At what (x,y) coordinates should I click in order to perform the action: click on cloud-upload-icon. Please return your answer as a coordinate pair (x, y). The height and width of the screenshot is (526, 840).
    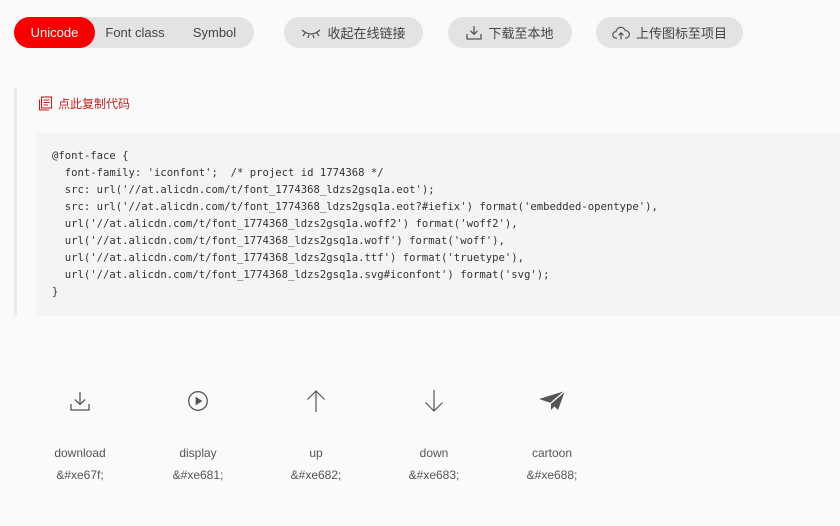
    Looking at the image, I should click on (621, 32).